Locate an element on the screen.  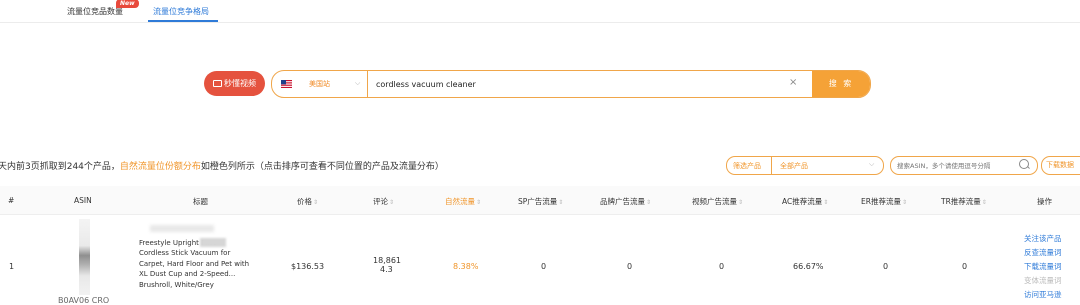
column-header-reviews: 评论⇕ is located at coordinates (383, 201).